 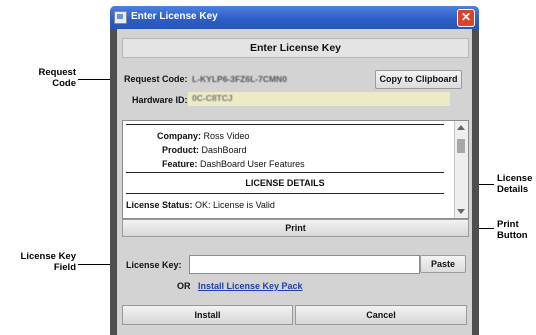 What do you see at coordinates (48, 262) in the screenshot?
I see `callout-license-key-field: License Key Field` at bounding box center [48, 262].